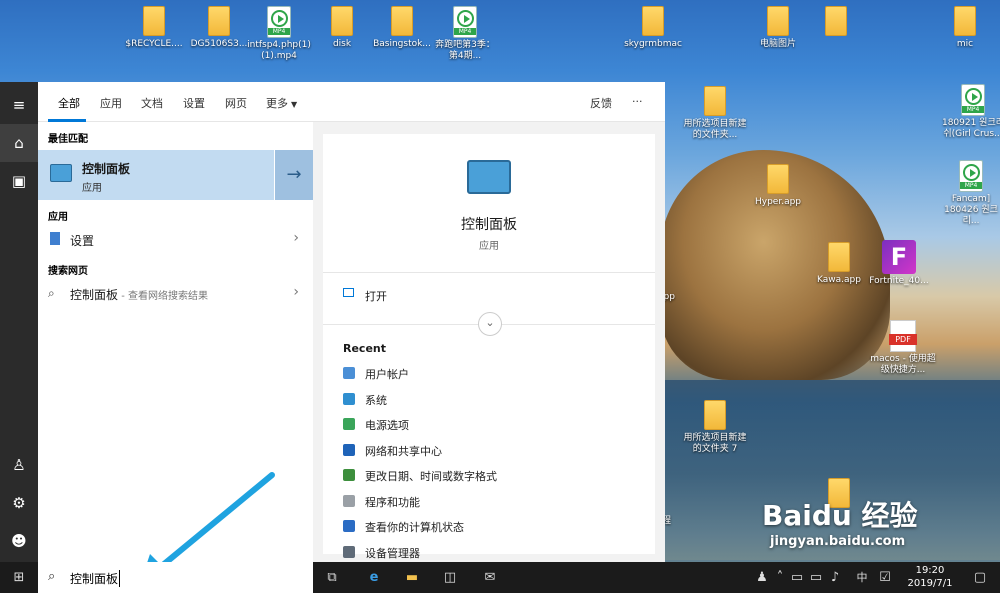 The height and width of the screenshot is (593, 1000). Describe the element at coordinates (342, 44) in the screenshot. I see `desktop-icon-label: disk` at that location.